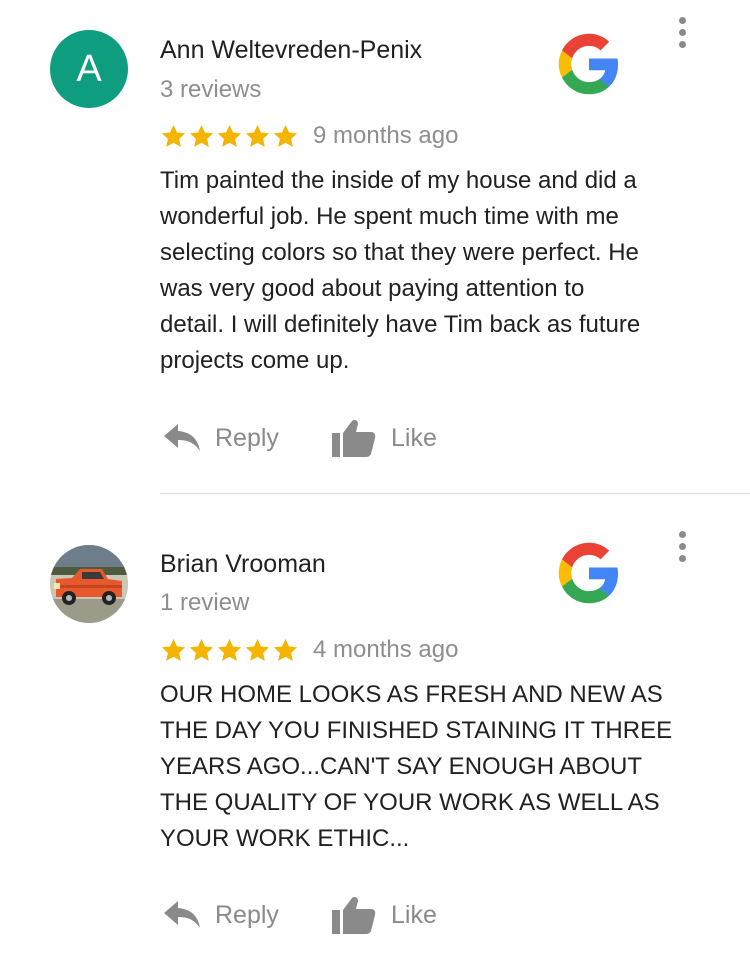 The width and height of the screenshot is (750, 965). I want to click on review-count: 3 reviews, so click(211, 89).